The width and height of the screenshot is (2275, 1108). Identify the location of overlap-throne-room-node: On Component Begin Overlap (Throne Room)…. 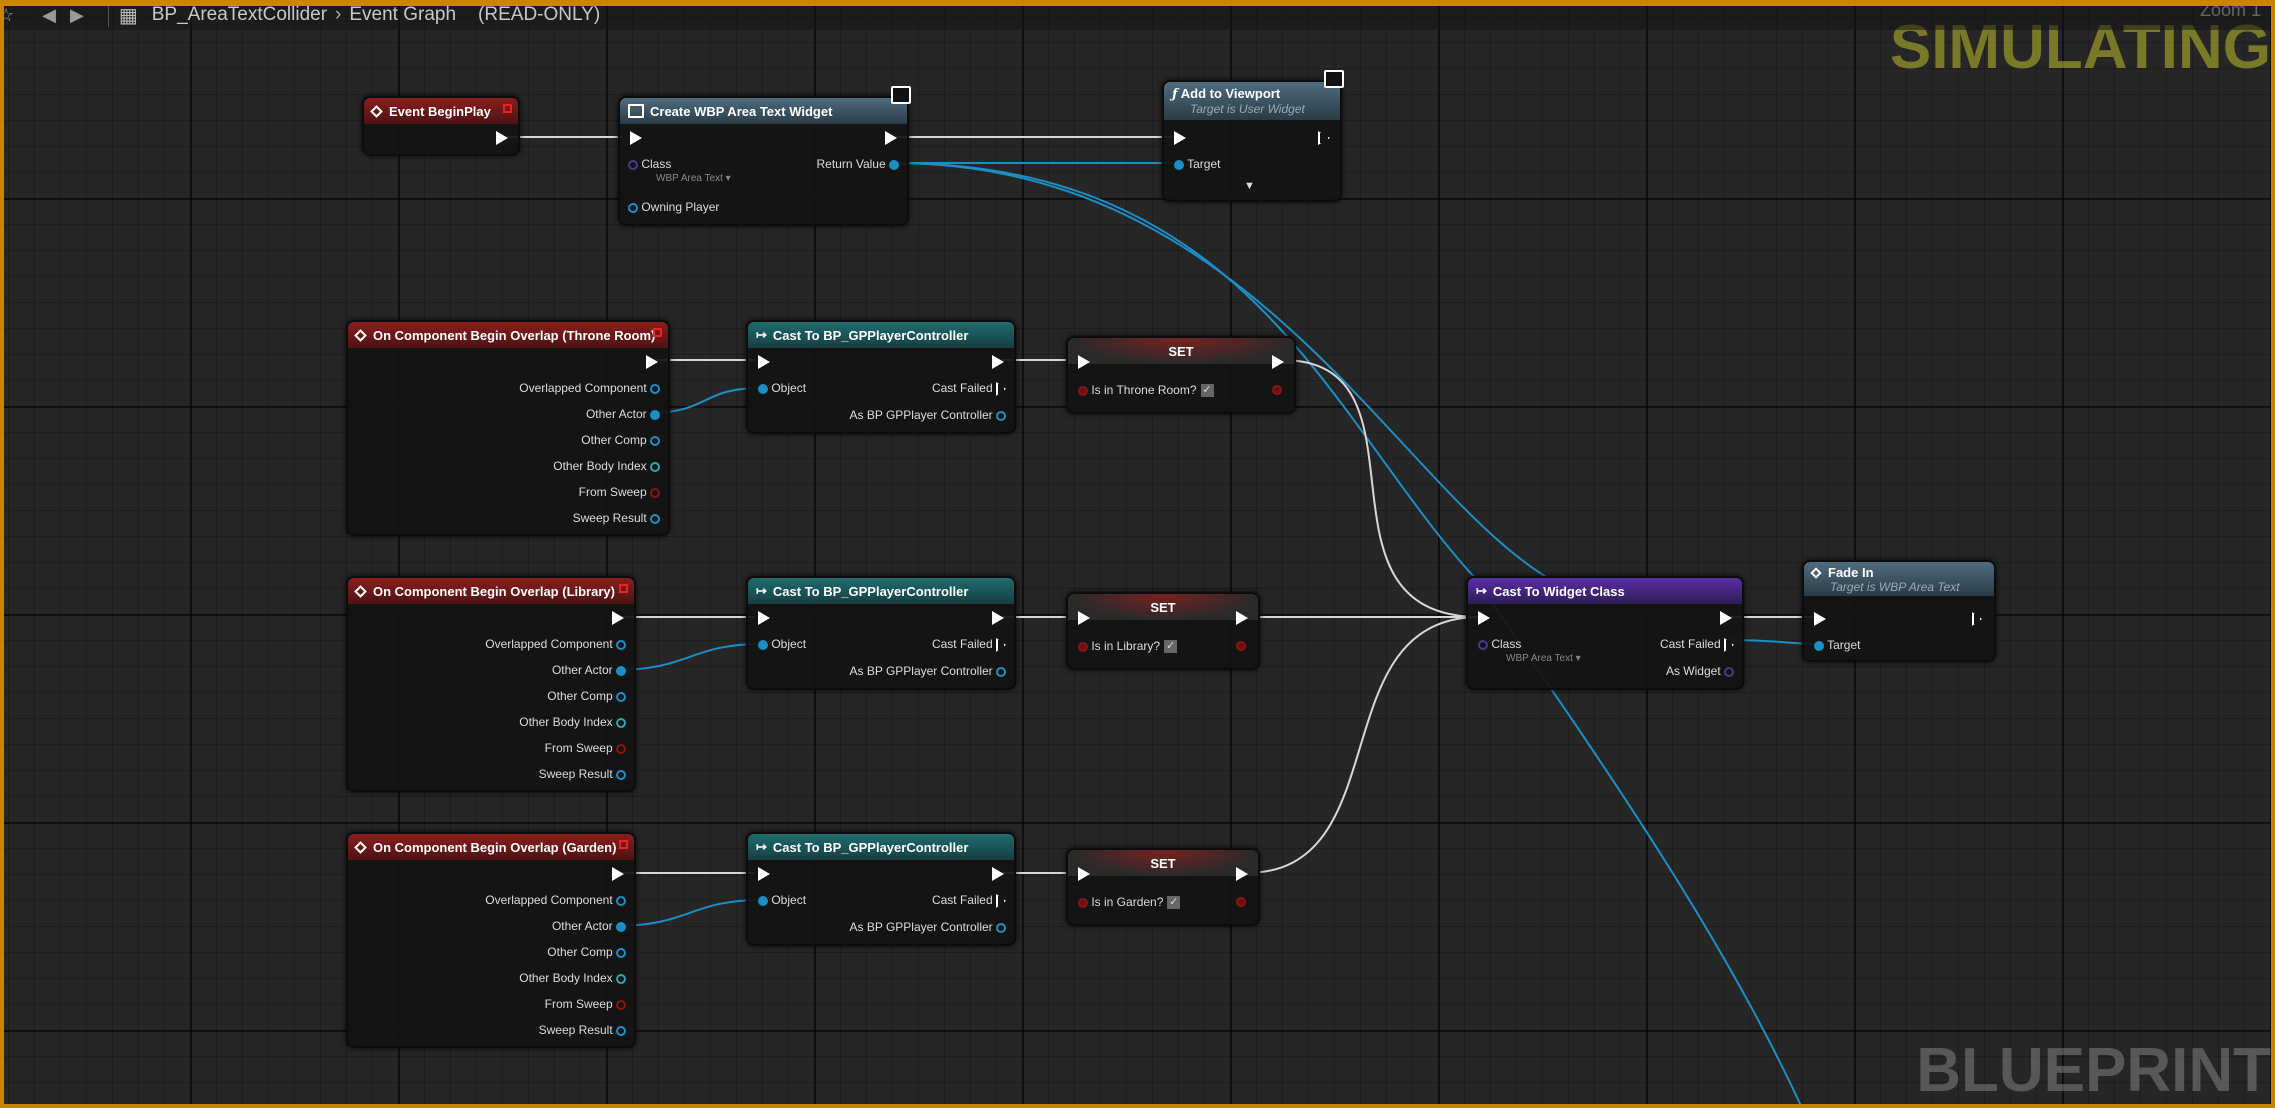
(508, 428).